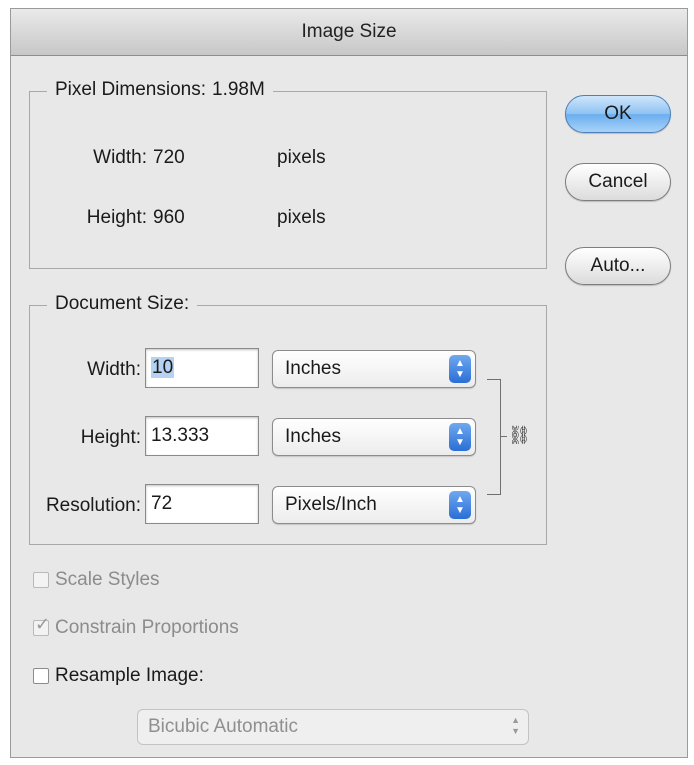 The height and width of the screenshot is (765, 694). What do you see at coordinates (301, 217) in the screenshot?
I see `pixel-height-unit: pixels` at bounding box center [301, 217].